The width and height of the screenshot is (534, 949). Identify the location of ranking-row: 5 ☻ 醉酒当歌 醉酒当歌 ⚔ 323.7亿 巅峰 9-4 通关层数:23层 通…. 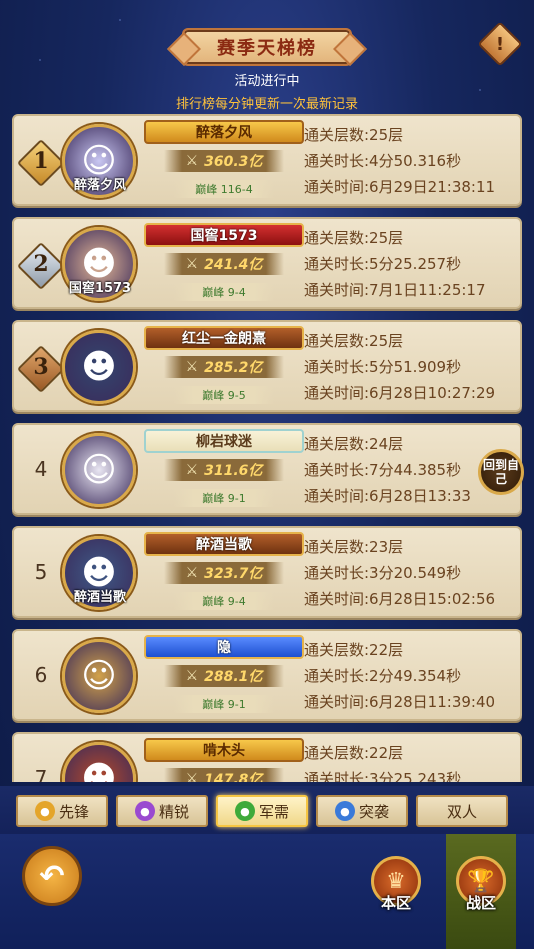
(267, 572).